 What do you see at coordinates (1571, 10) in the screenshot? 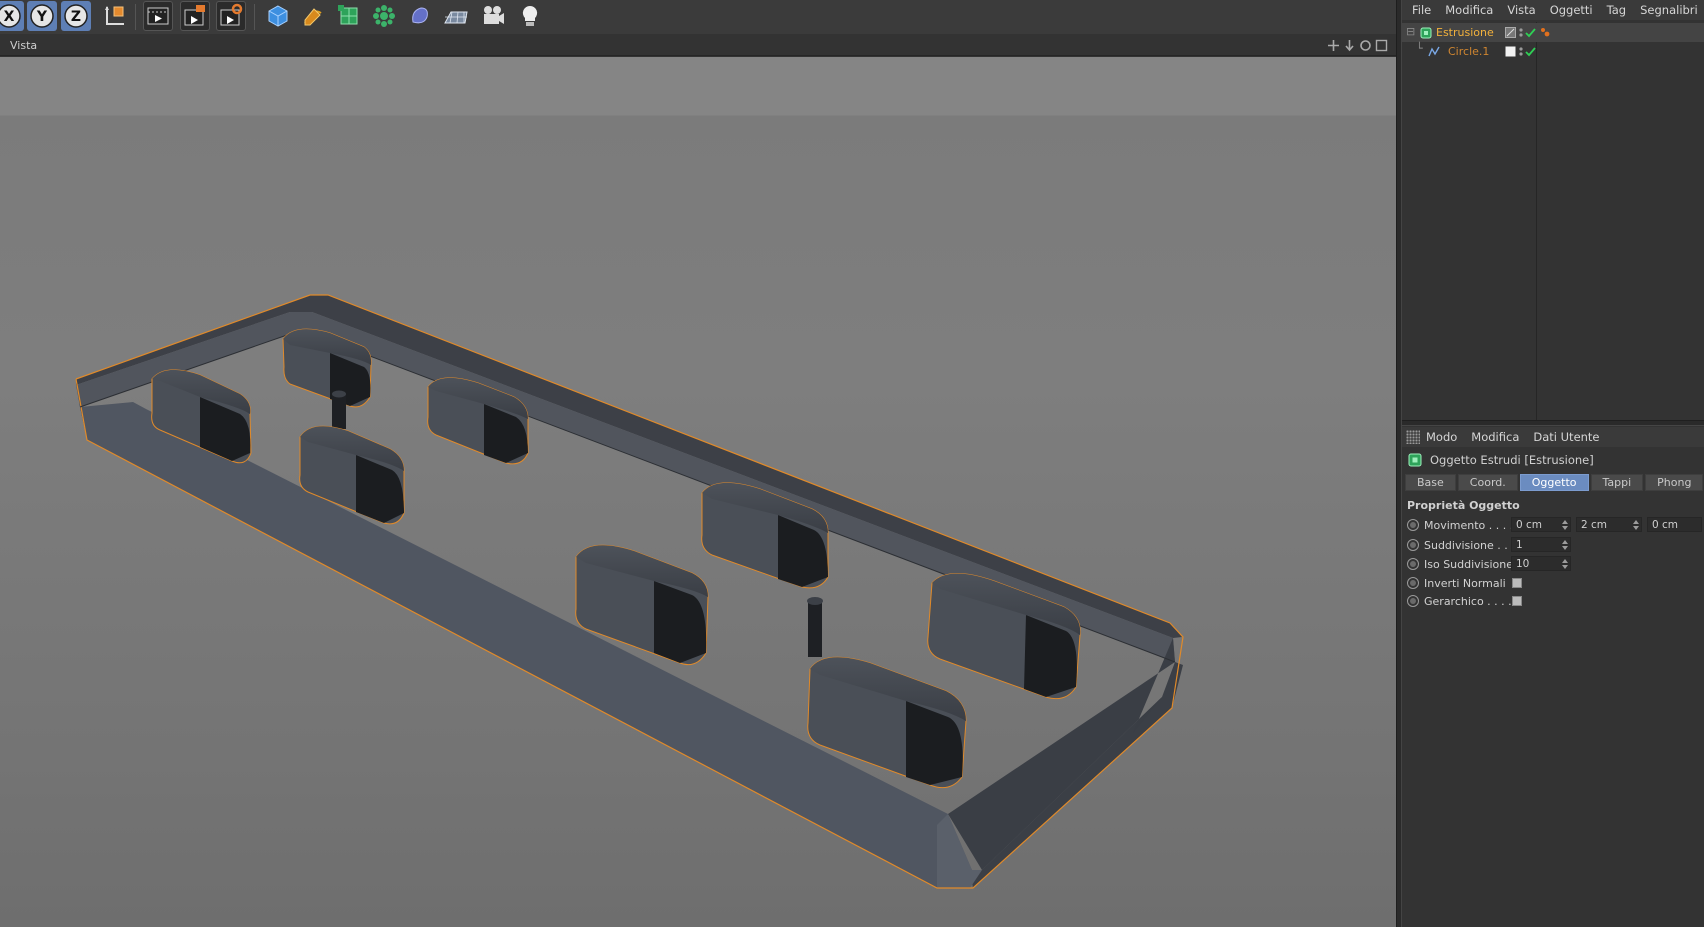
I see `menu-oggetti: Oggetti` at bounding box center [1571, 10].